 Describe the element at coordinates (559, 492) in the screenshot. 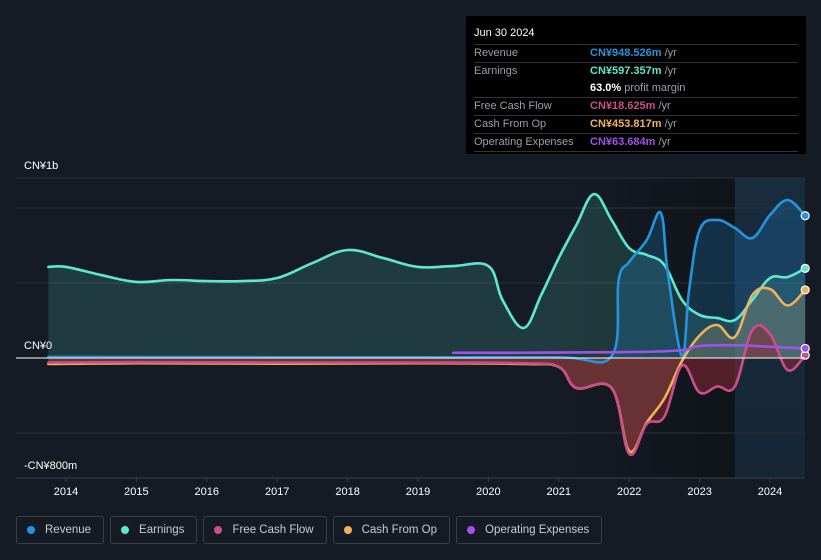

I see `x-tick-label: 2021` at that location.